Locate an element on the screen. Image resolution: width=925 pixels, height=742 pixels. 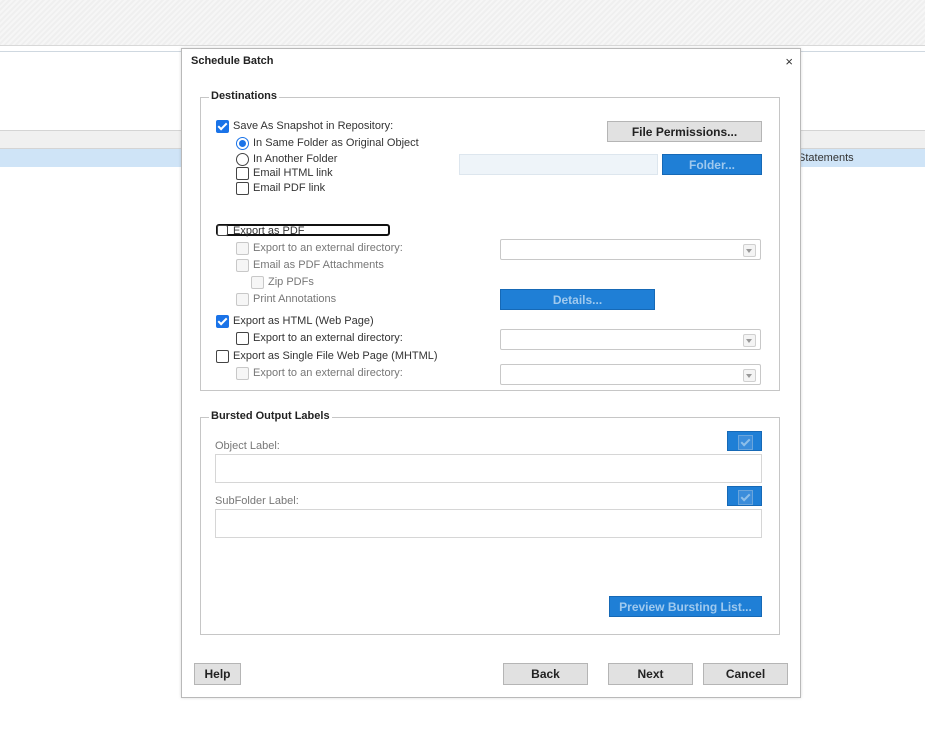
subfolder-label-input is located at coordinates (488, 523).